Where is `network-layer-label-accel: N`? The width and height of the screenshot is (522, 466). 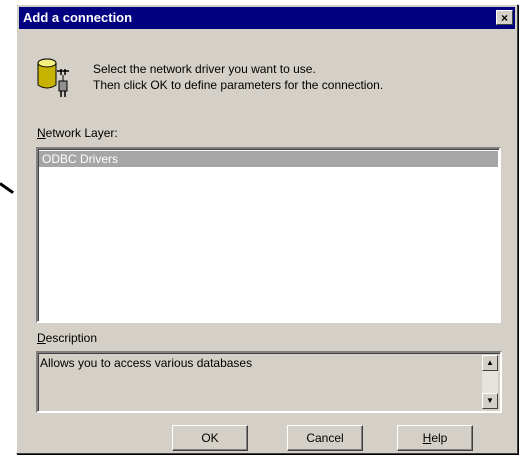 network-layer-label-accel: N is located at coordinates (41, 133).